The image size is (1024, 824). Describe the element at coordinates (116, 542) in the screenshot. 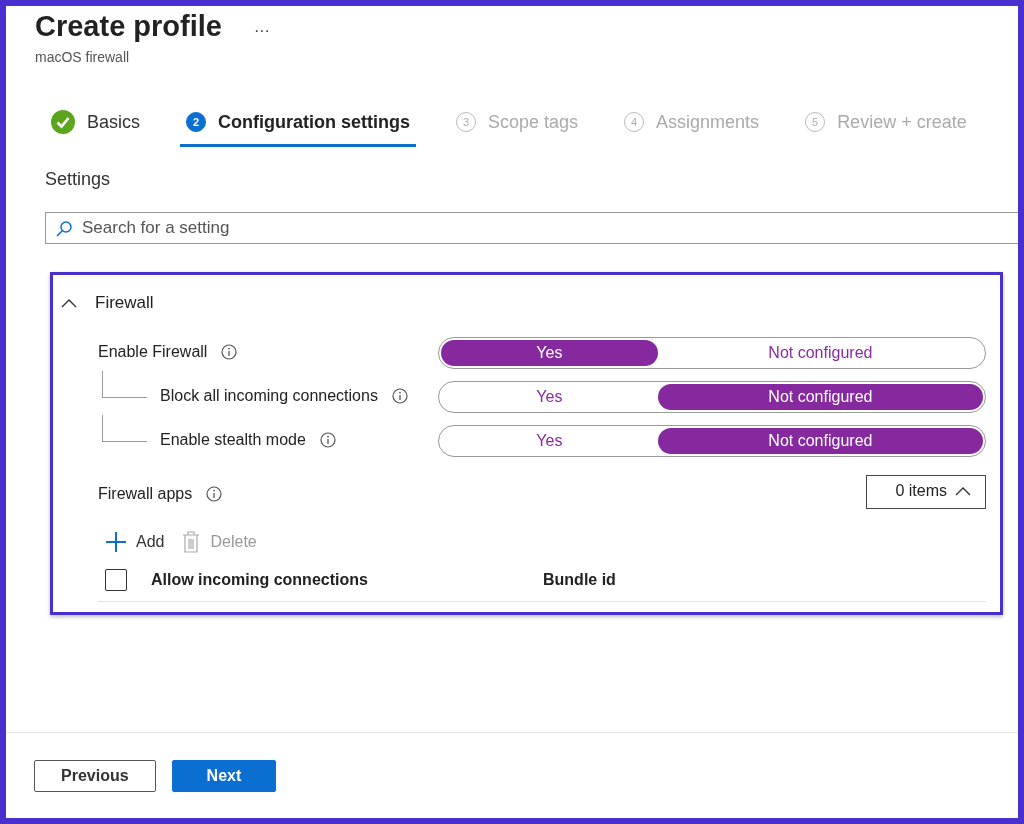

I see `plus-icon` at that location.